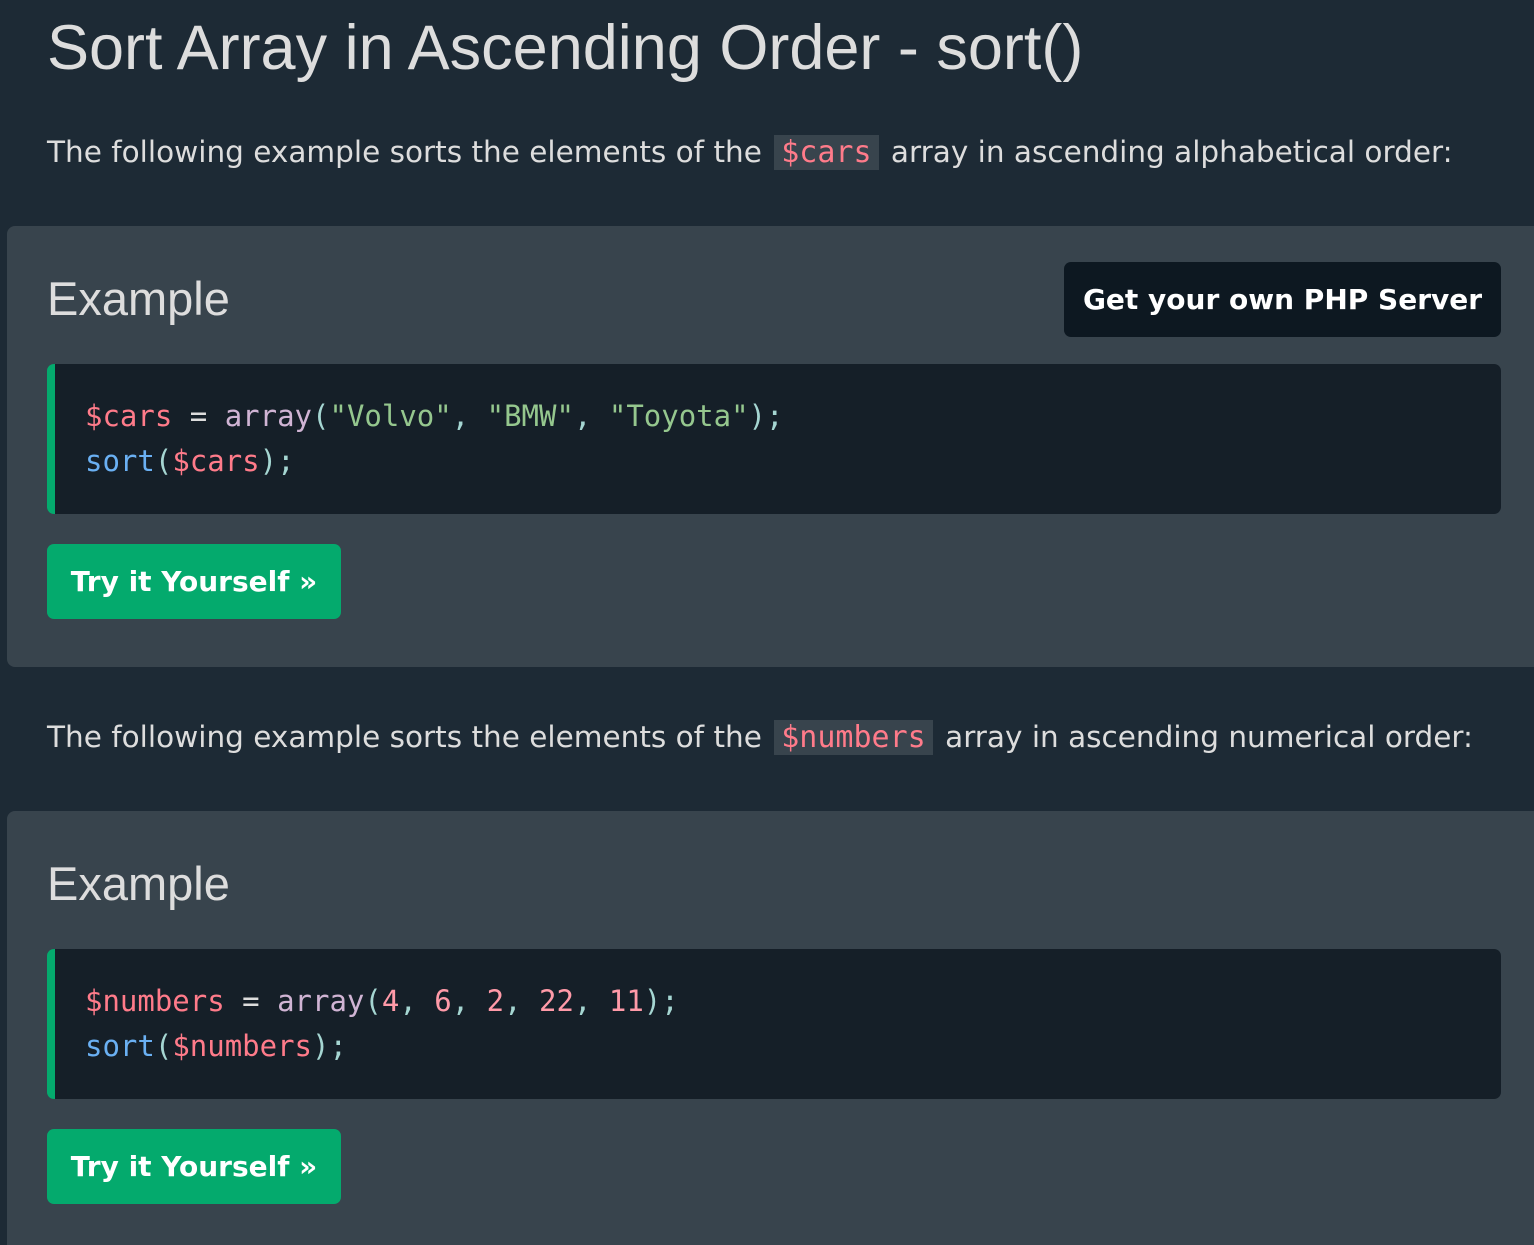 The width and height of the screenshot is (1534, 1245). What do you see at coordinates (626, 1001) in the screenshot?
I see `code-number: 11` at bounding box center [626, 1001].